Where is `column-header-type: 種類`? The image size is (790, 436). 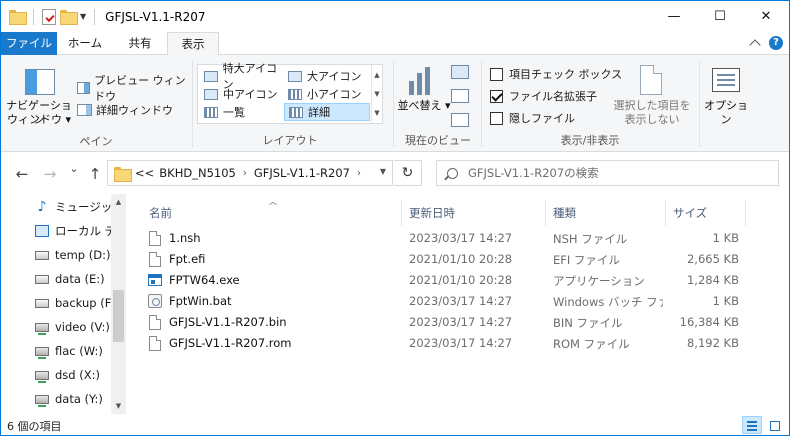 column-header-type: 種類 is located at coordinates (605, 213).